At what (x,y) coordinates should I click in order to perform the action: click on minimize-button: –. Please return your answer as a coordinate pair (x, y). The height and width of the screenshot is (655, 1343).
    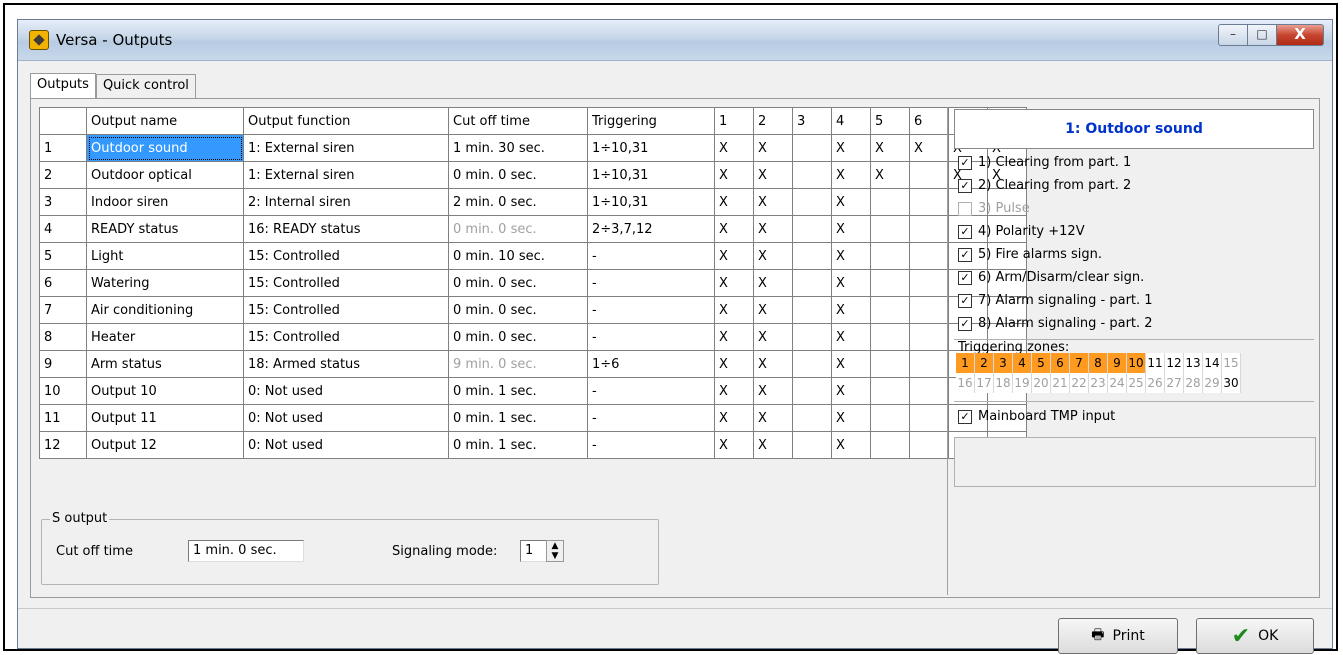
    Looking at the image, I should click on (1233, 35).